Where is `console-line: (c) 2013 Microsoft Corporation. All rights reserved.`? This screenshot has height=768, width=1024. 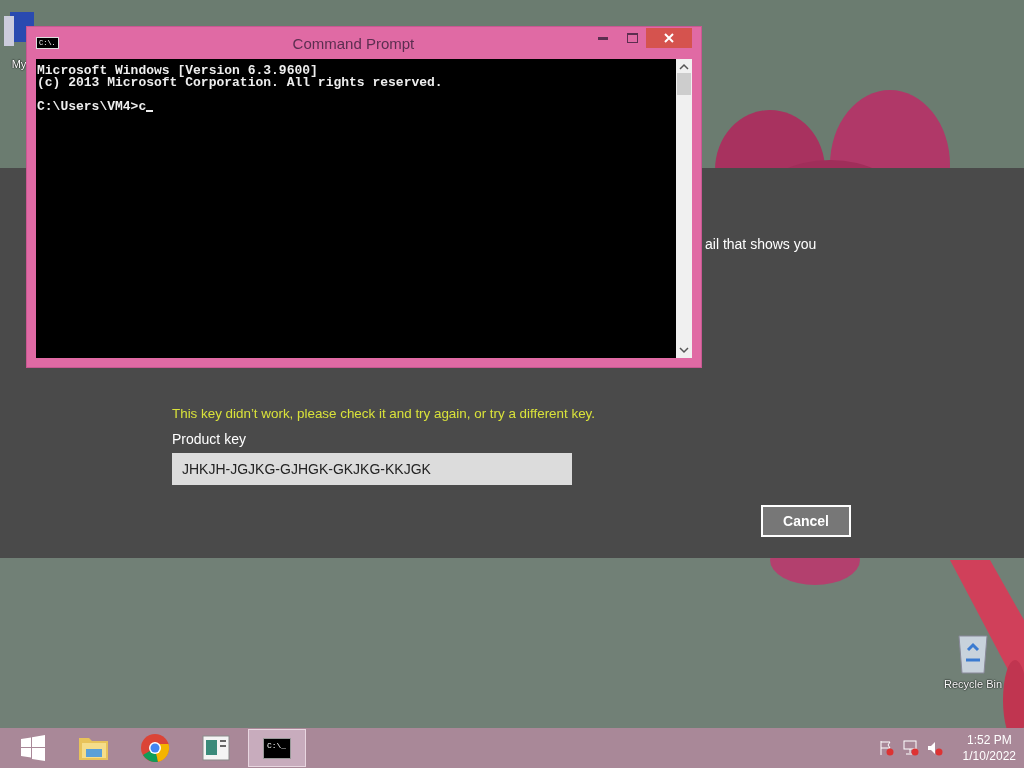 console-line: (c) 2013 Microsoft Corporation. All rights reserved. is located at coordinates (240, 83).